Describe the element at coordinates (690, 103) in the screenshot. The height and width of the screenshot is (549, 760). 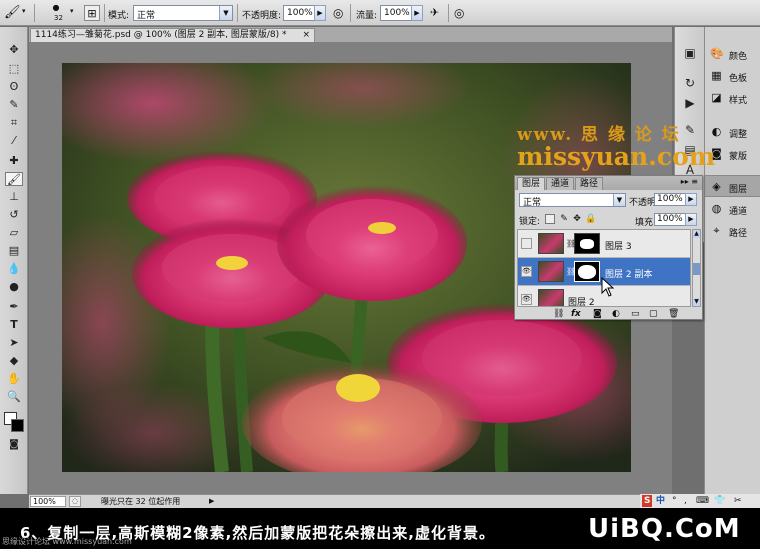
I see `actions-icon: ▶` at that location.